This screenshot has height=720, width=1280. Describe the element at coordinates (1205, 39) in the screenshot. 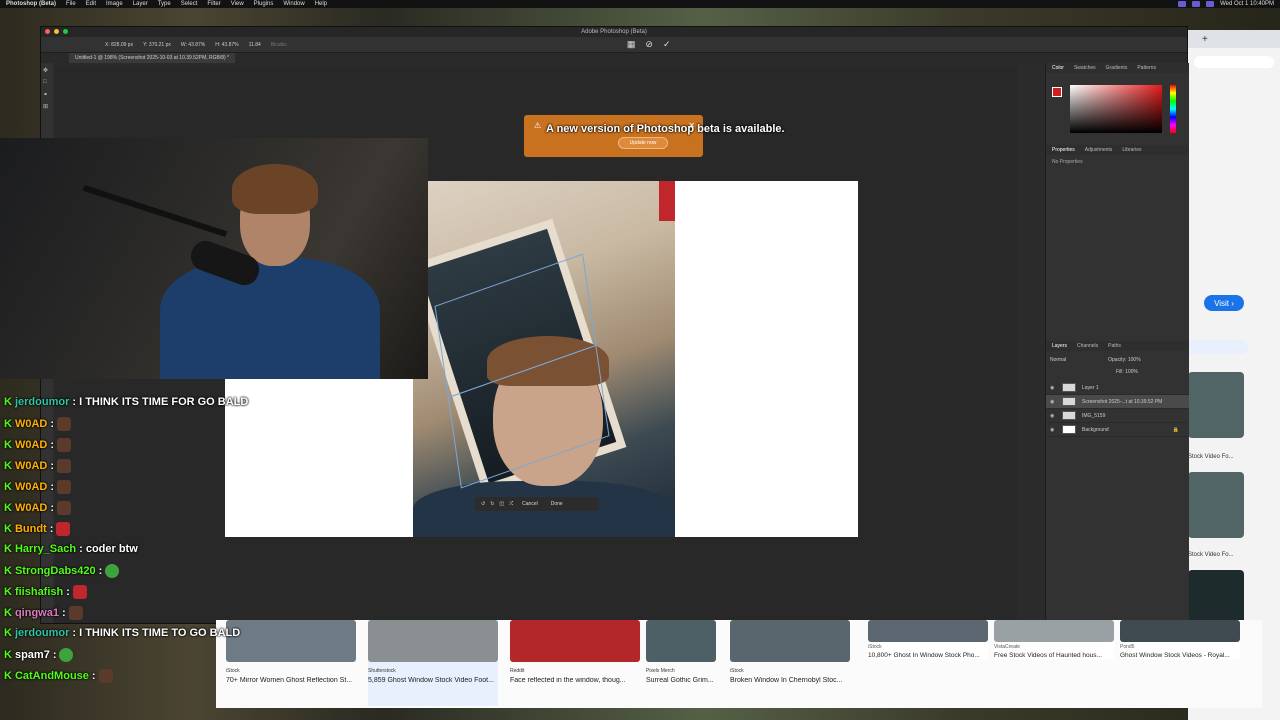

I see `new-tab-icon: +` at that location.